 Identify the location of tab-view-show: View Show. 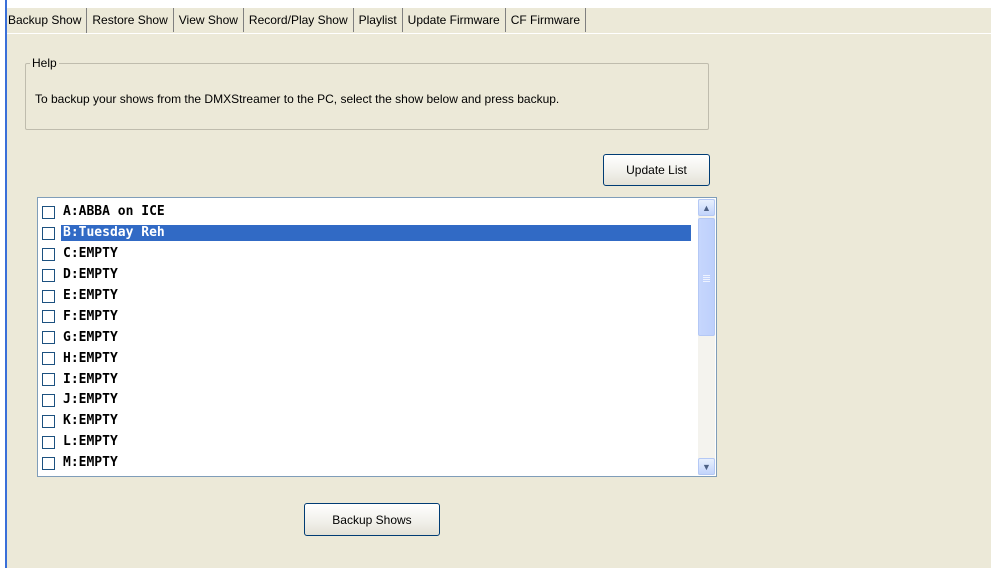
(209, 20).